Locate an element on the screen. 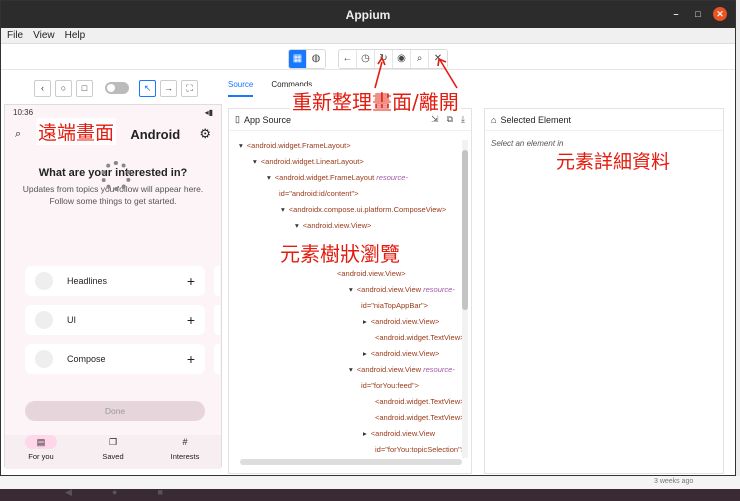 The height and width of the screenshot is (501, 740). document-icon: ▯ is located at coordinates (237, 119).